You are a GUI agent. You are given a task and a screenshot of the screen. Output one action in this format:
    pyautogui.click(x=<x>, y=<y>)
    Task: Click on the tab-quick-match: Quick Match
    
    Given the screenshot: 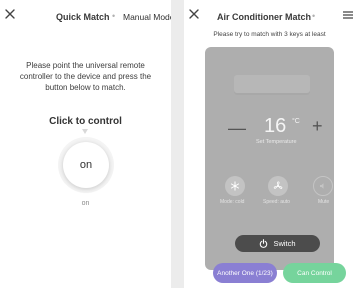 What is the action you would take?
    pyautogui.click(x=83, y=17)
    